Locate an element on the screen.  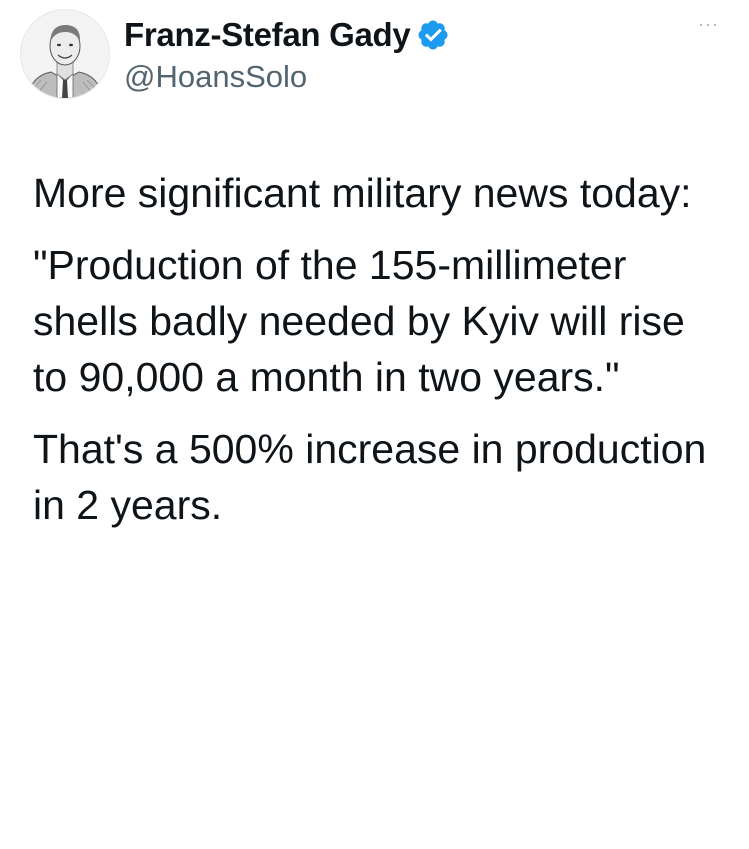
profile-sketch-avatar-icon is located at coordinates (65, 54).